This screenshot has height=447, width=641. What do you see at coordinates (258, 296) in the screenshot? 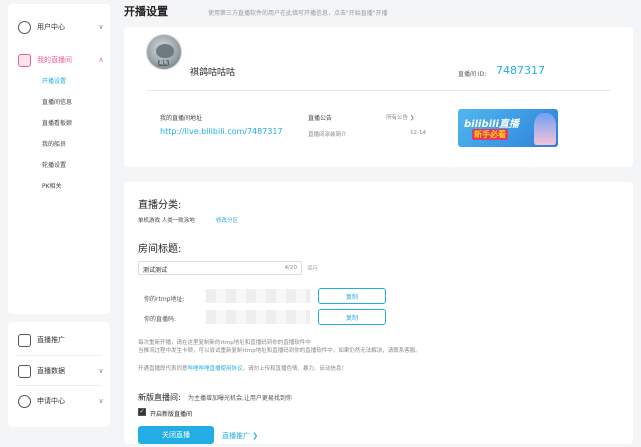
I see `rtmp-address-value` at bounding box center [258, 296].